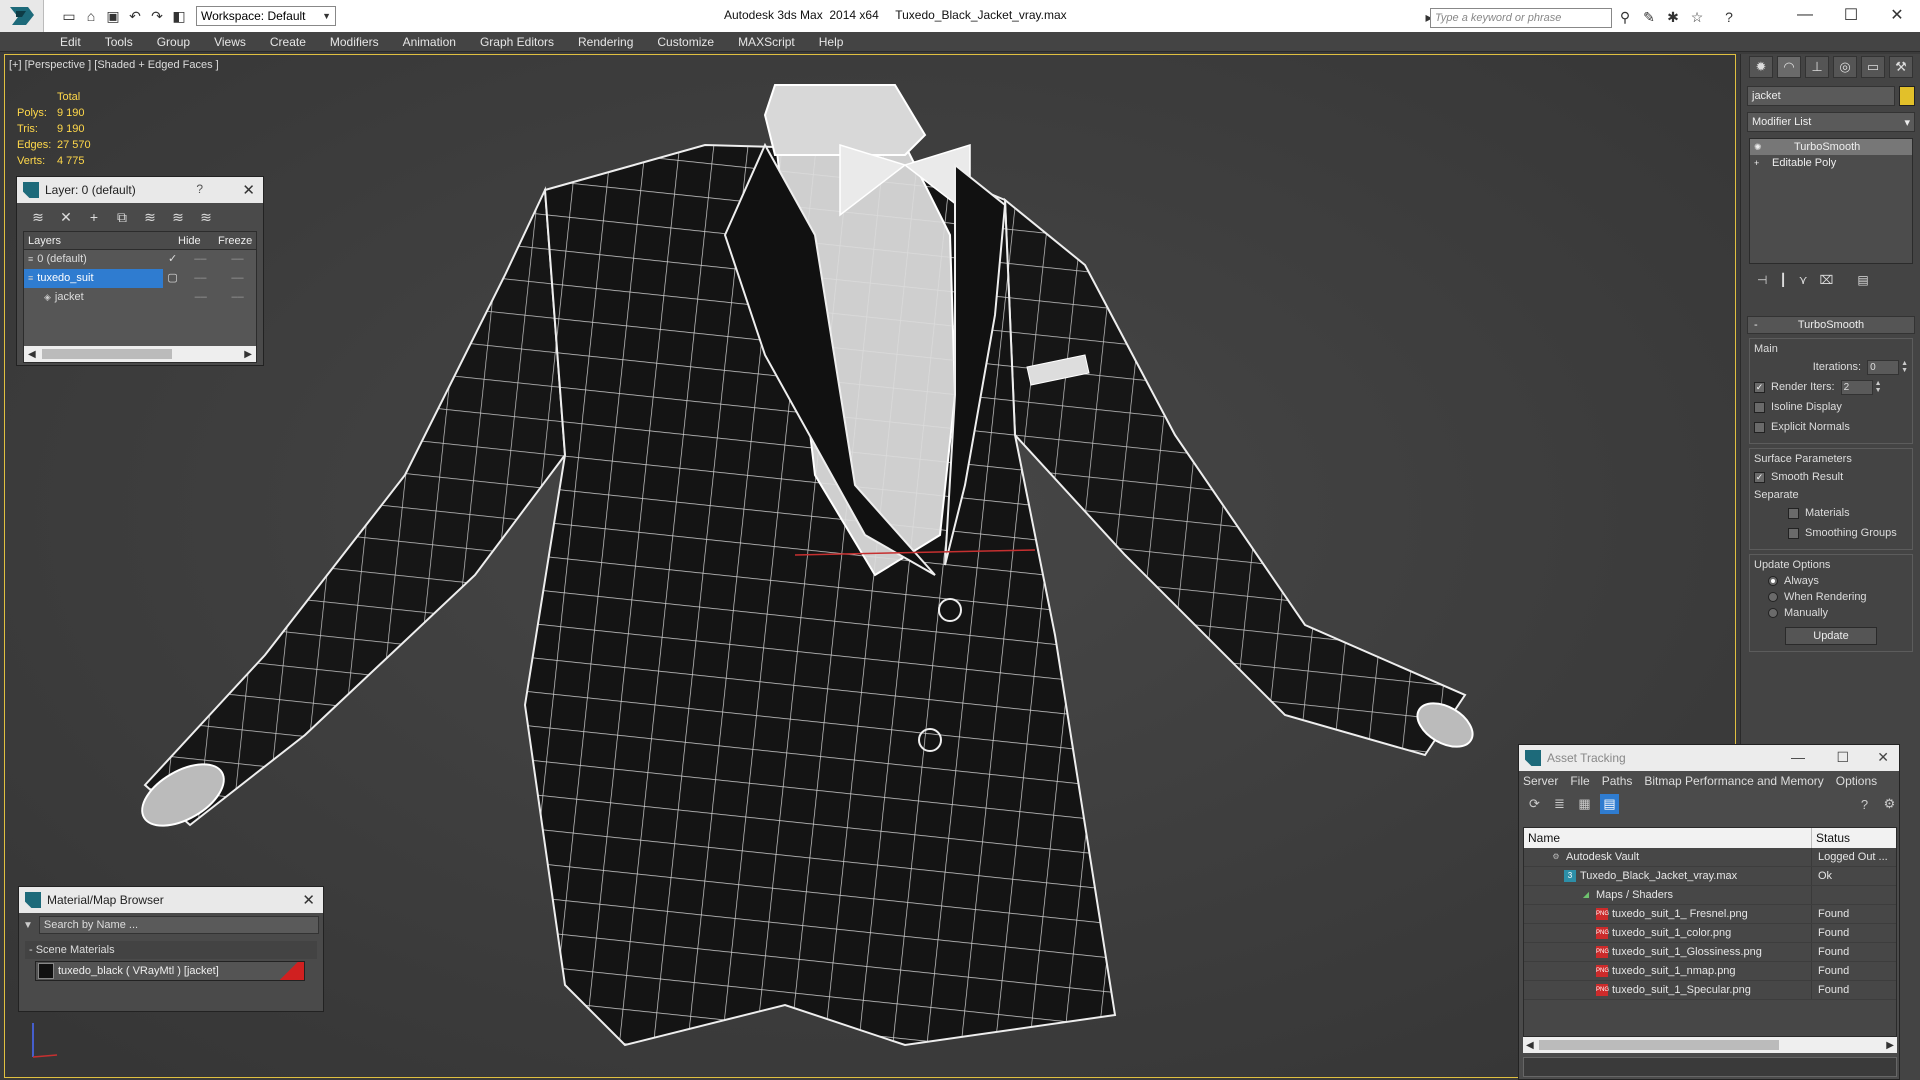 Image resolution: width=1920 pixels, height=1080 pixels. I want to click on binoculars-icon: ⚲, so click(1625, 17).